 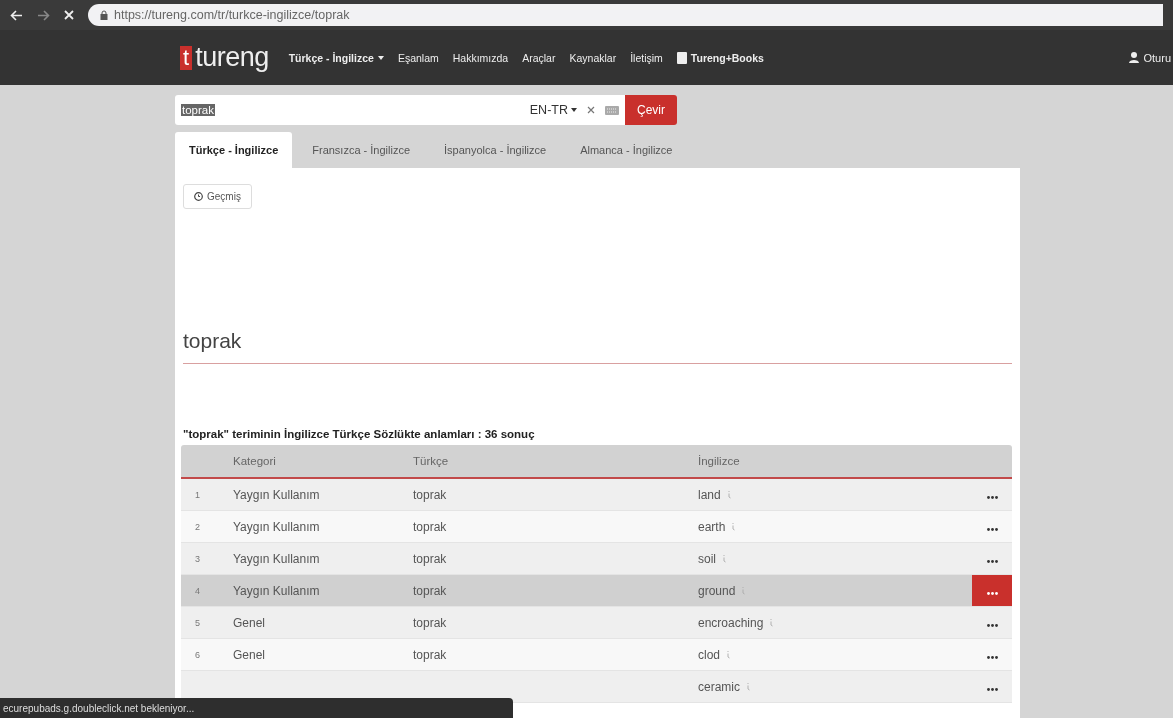 I want to click on logo-text: tureng, so click(x=232, y=57).